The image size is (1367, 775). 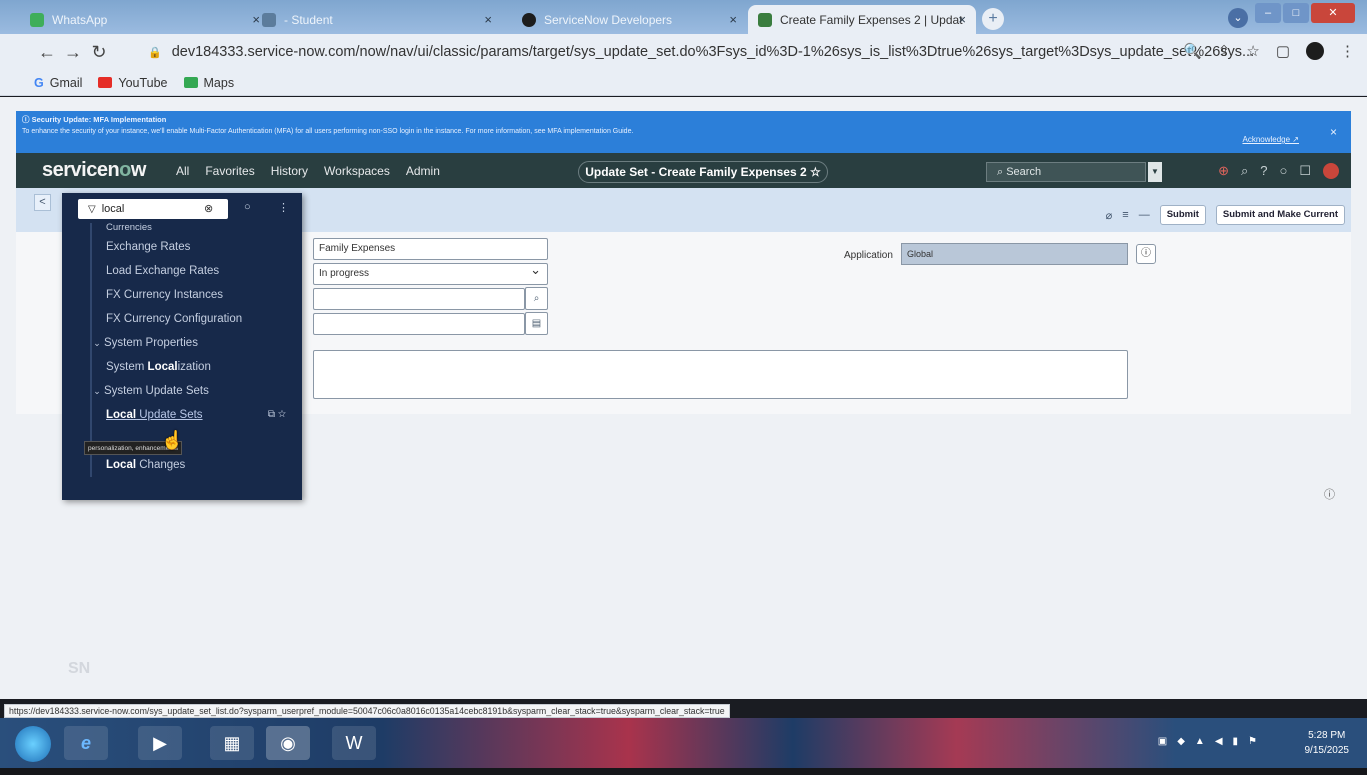 I want to click on profile-avatar, so click(x=1315, y=51).